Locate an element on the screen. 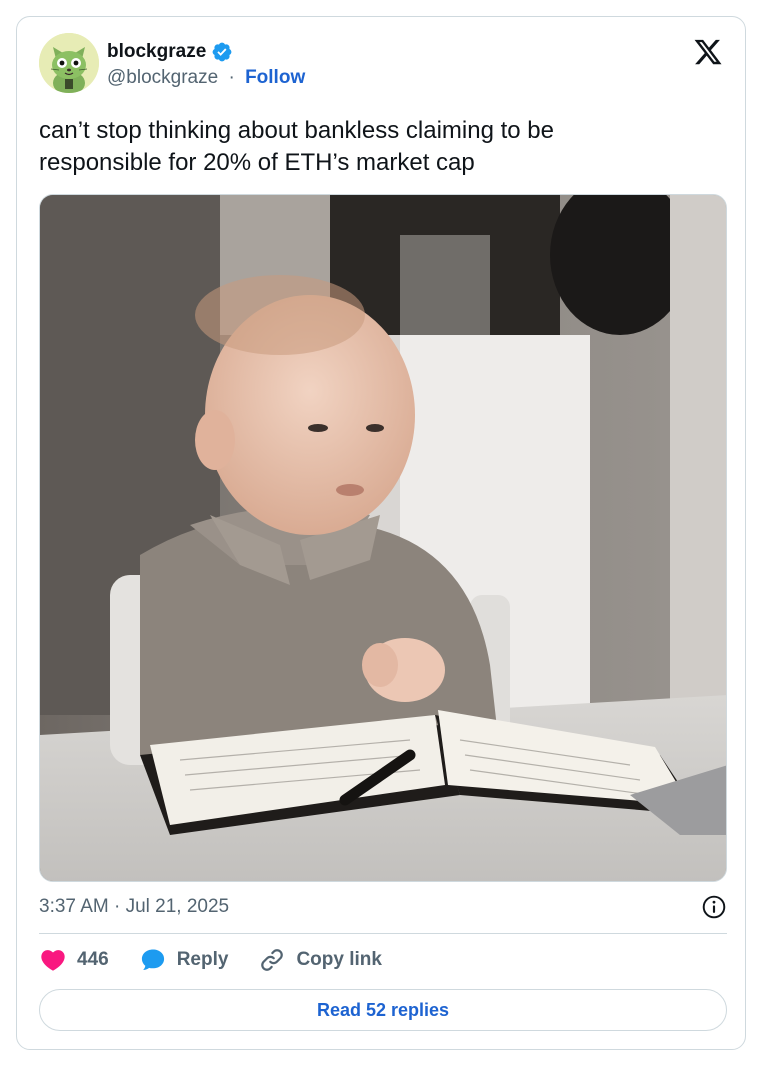 This screenshot has width=760, height=1068. speech-bubble-icon is located at coordinates (152, 959).